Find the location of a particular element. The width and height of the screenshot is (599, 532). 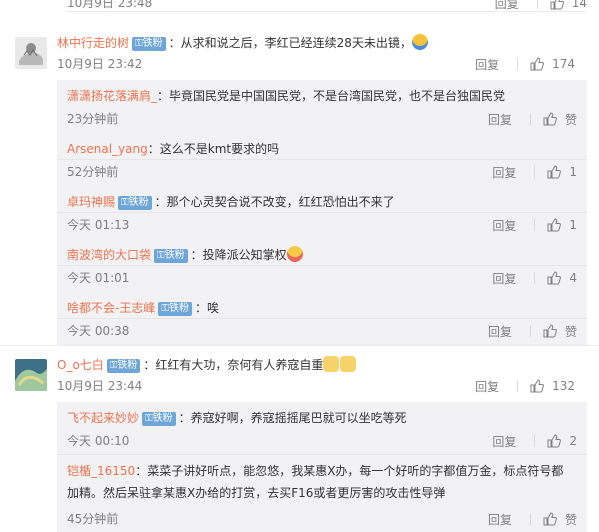

reply-time: 52分钟前 is located at coordinates (93, 172).